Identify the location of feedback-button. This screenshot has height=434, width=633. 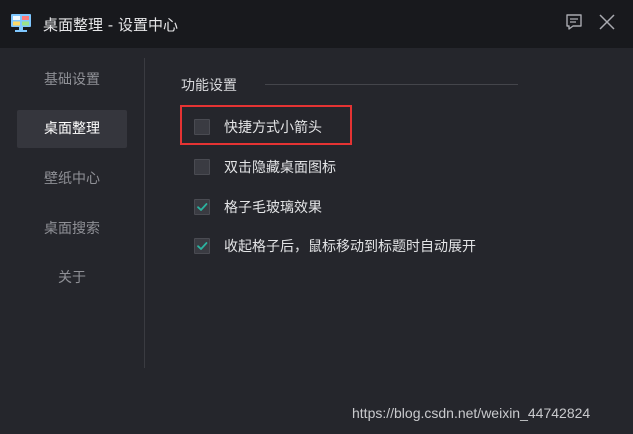
(574, 24).